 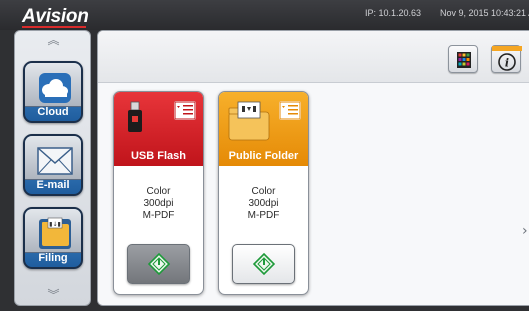 What do you see at coordinates (158, 156) in the screenshot?
I see `card-title: USB Flash` at bounding box center [158, 156].